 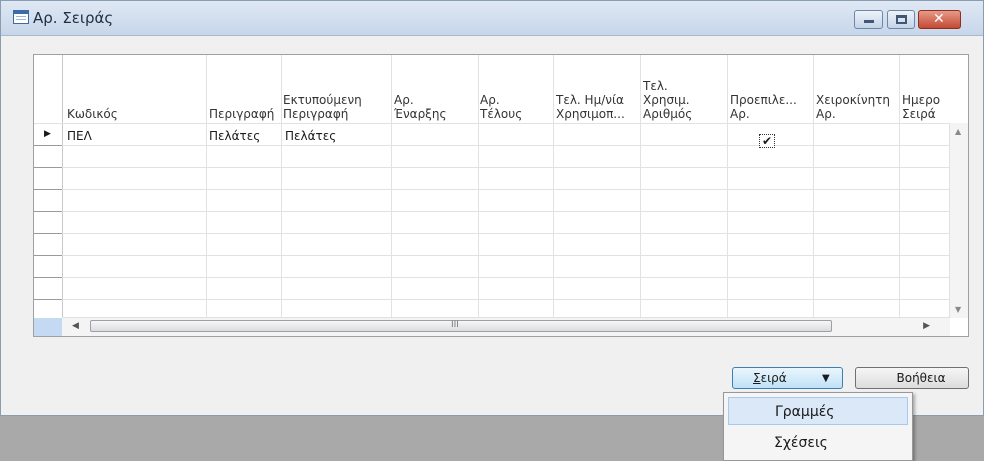 What do you see at coordinates (310, 136) in the screenshot?
I see `cell-printed-description: Πελάτες` at bounding box center [310, 136].